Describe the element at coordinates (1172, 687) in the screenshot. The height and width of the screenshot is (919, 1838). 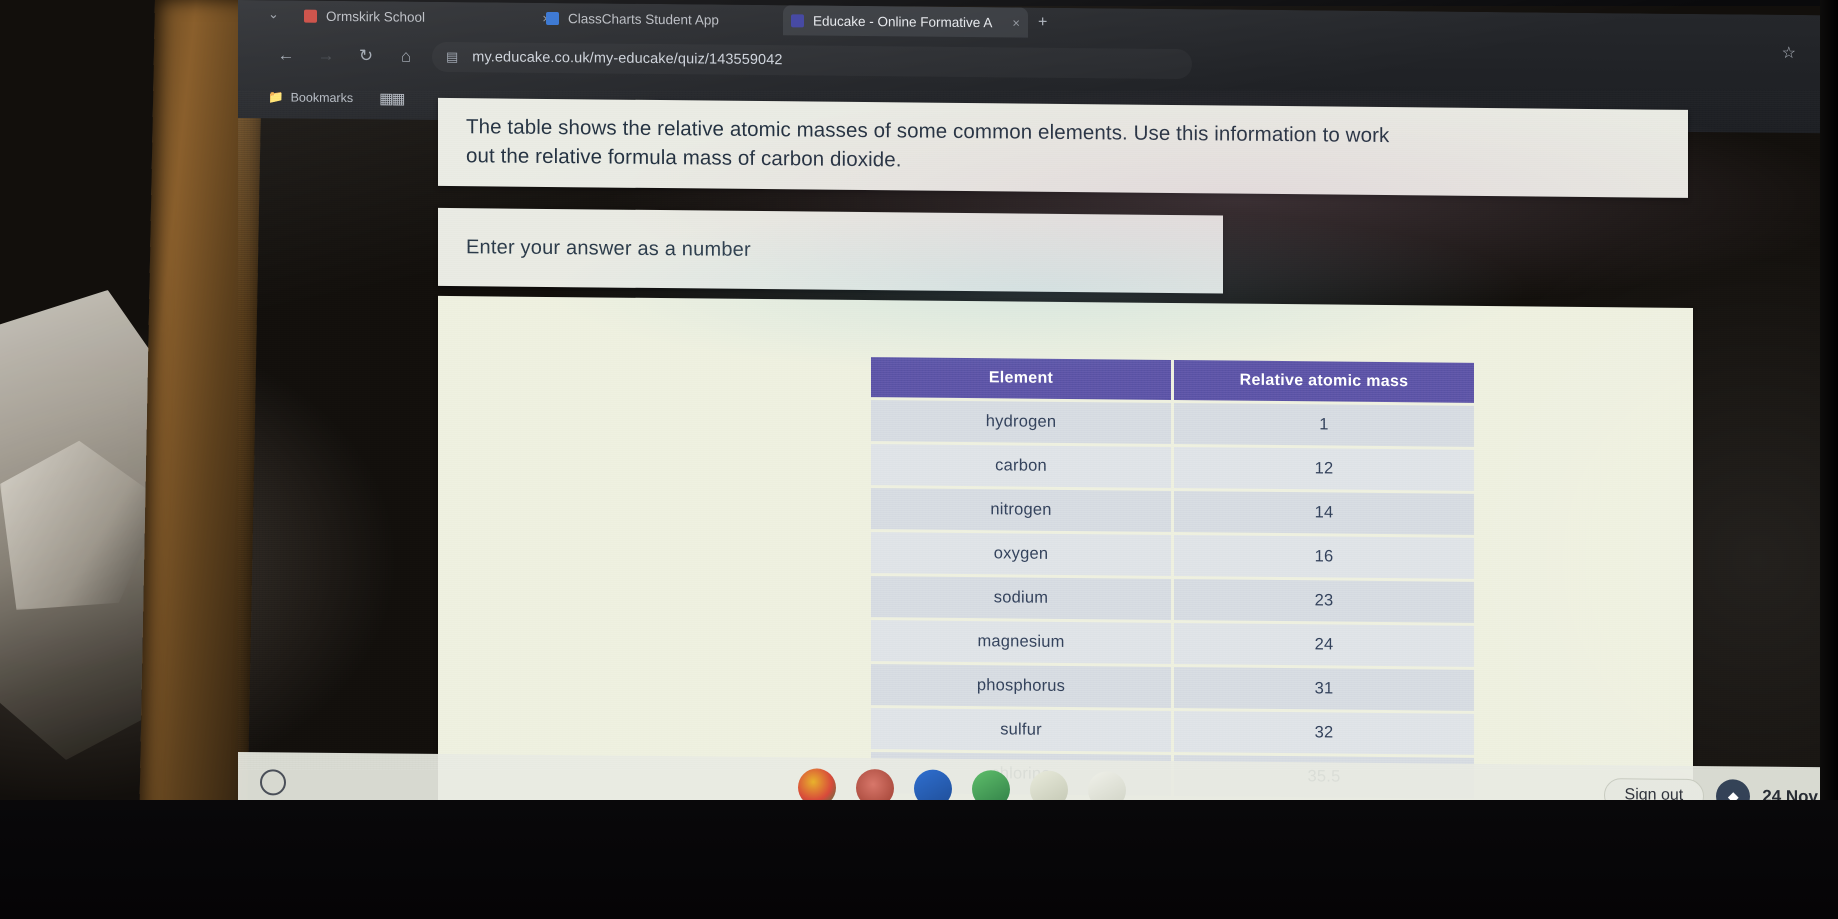
I see `table-row: phosphorus 31` at that location.